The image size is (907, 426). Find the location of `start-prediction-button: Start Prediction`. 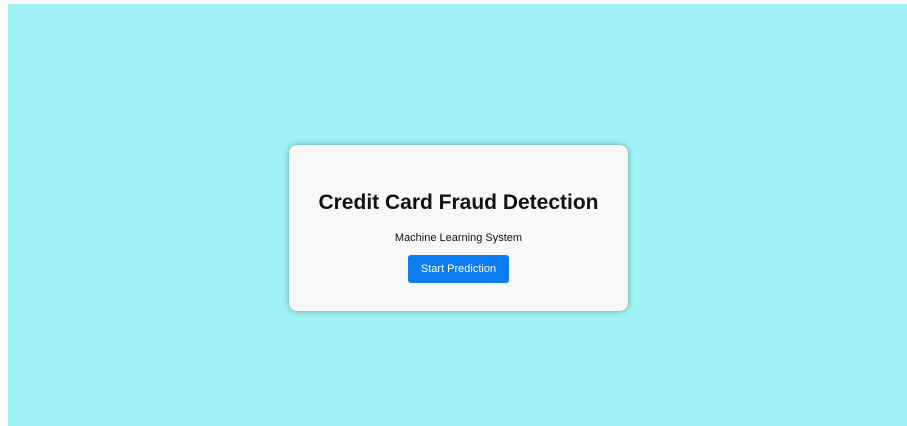

start-prediction-button: Start Prediction is located at coordinates (458, 269).